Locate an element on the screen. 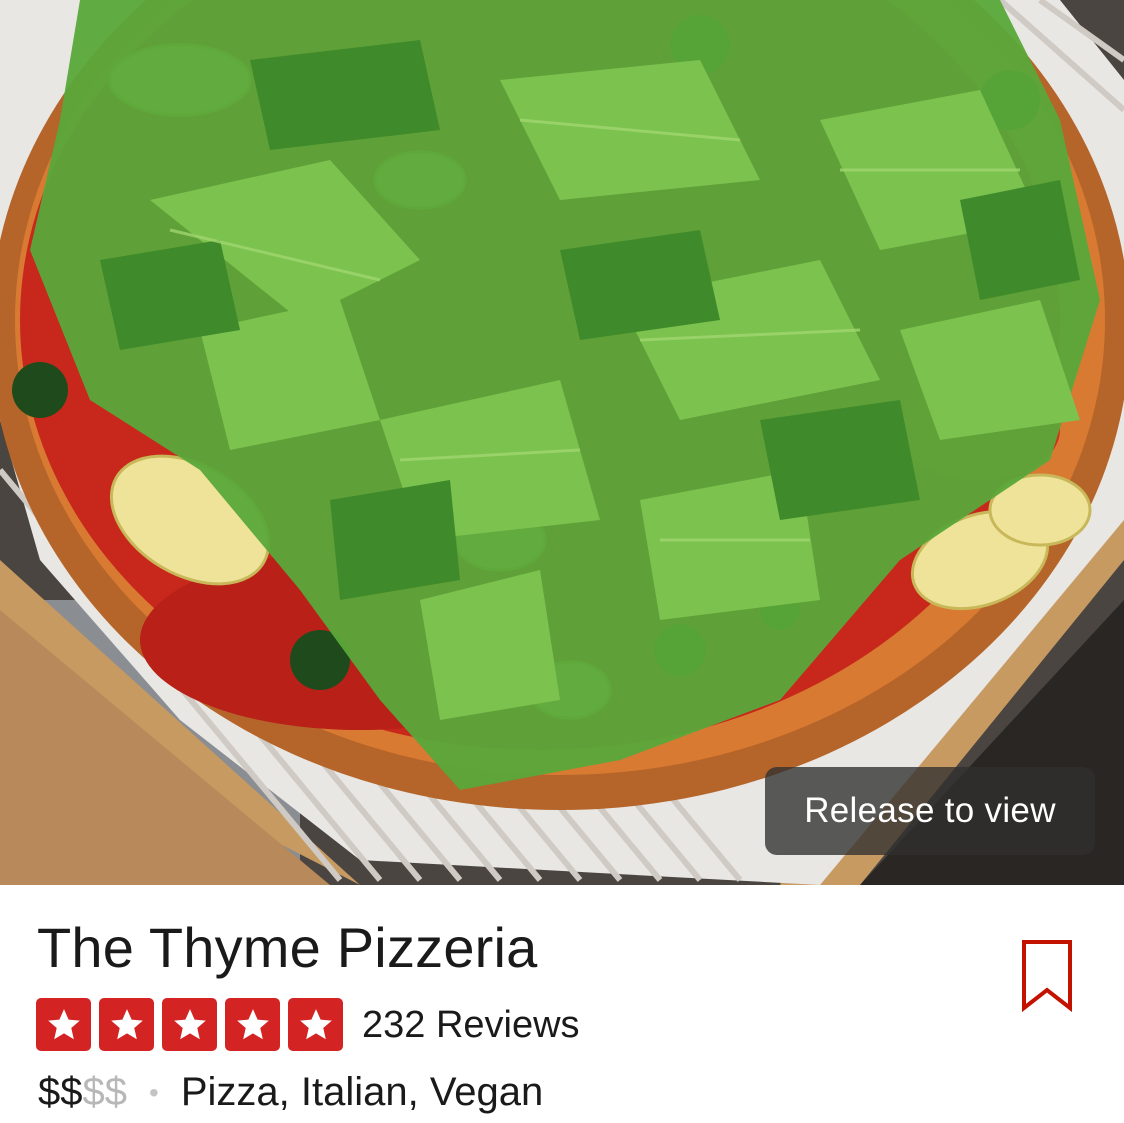 The height and width of the screenshot is (1123, 1124). release-to-view-label: Release to view is located at coordinates (930, 811).